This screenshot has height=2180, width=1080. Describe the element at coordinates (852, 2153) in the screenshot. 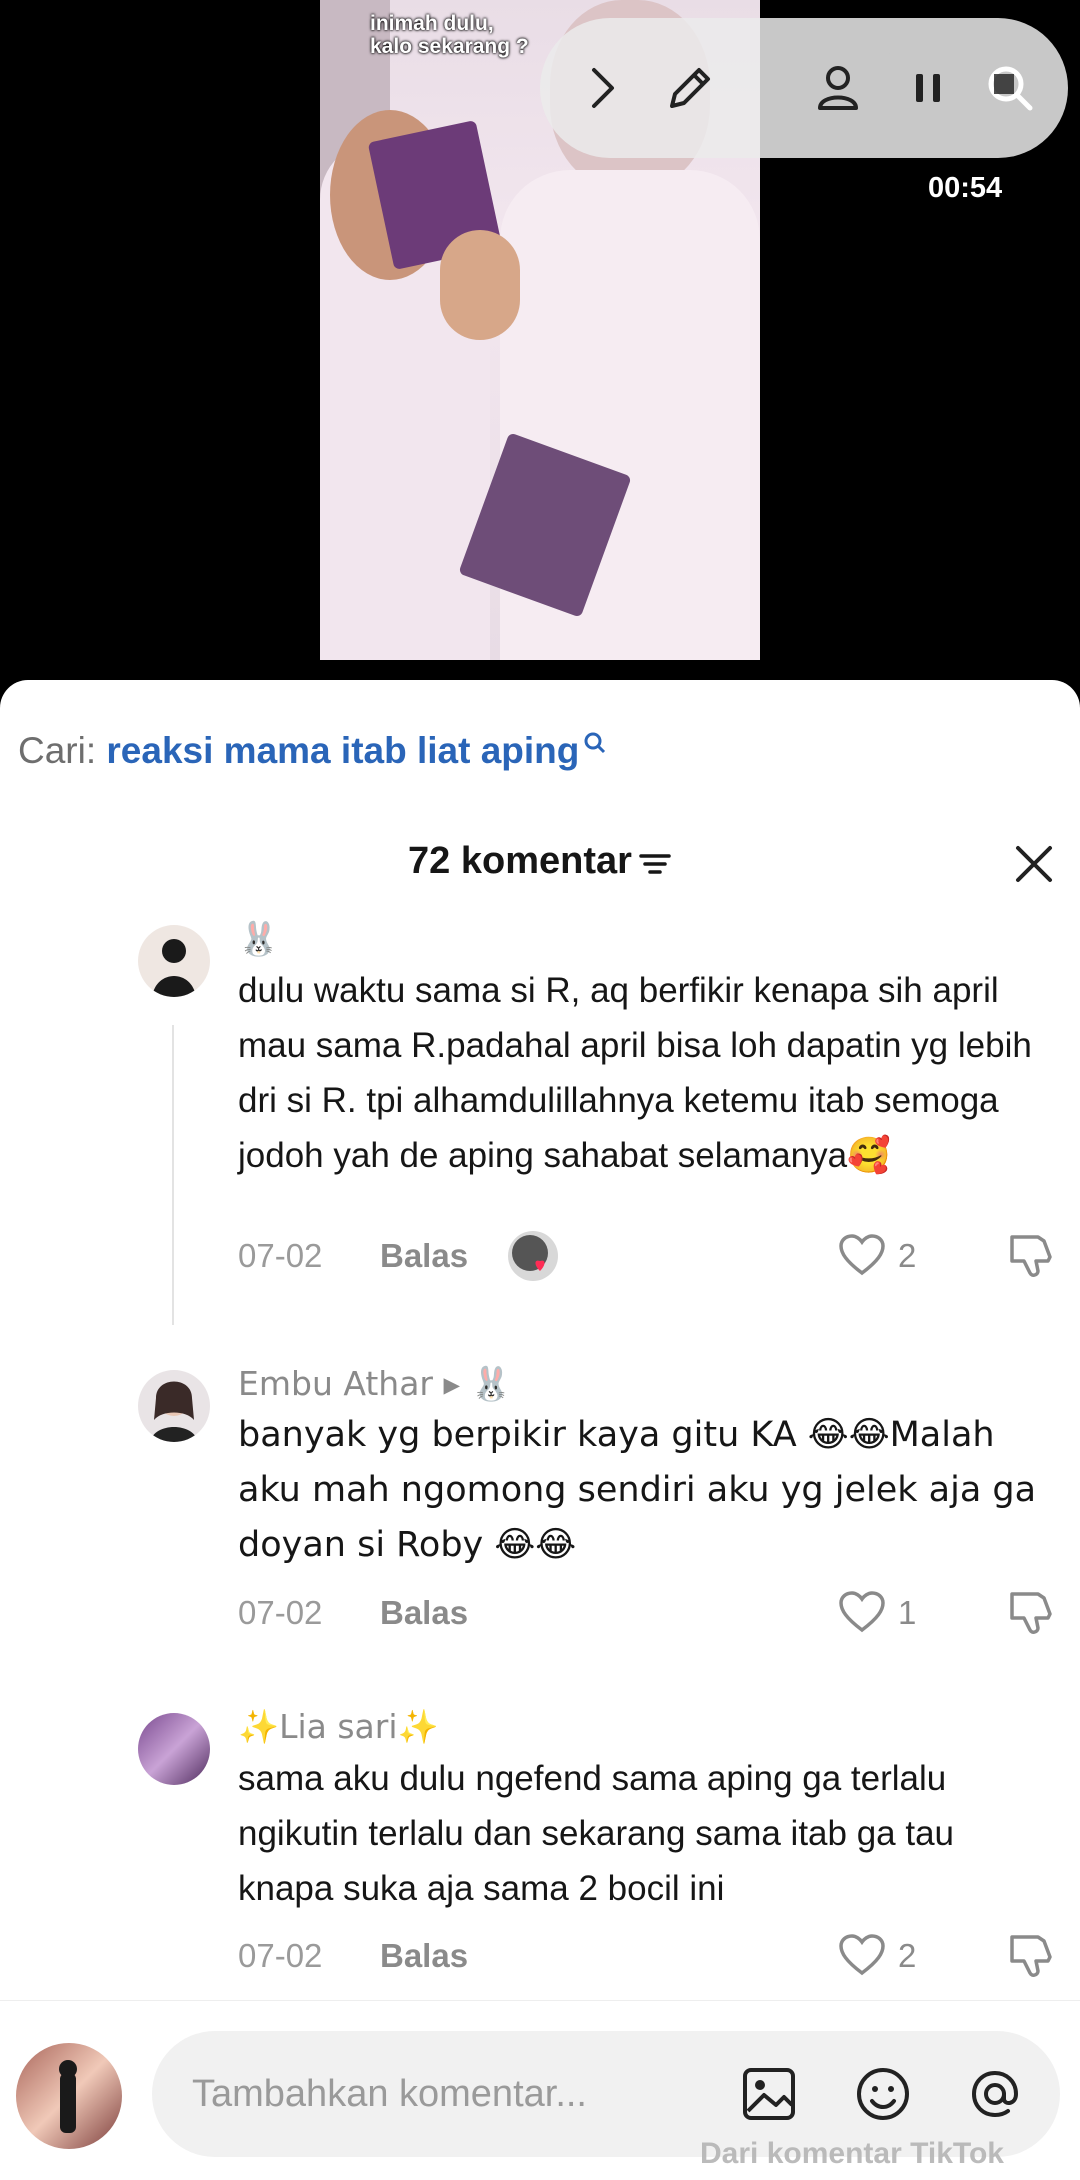

I see `tiktok-watermark: Dari komentar TikTok` at that location.